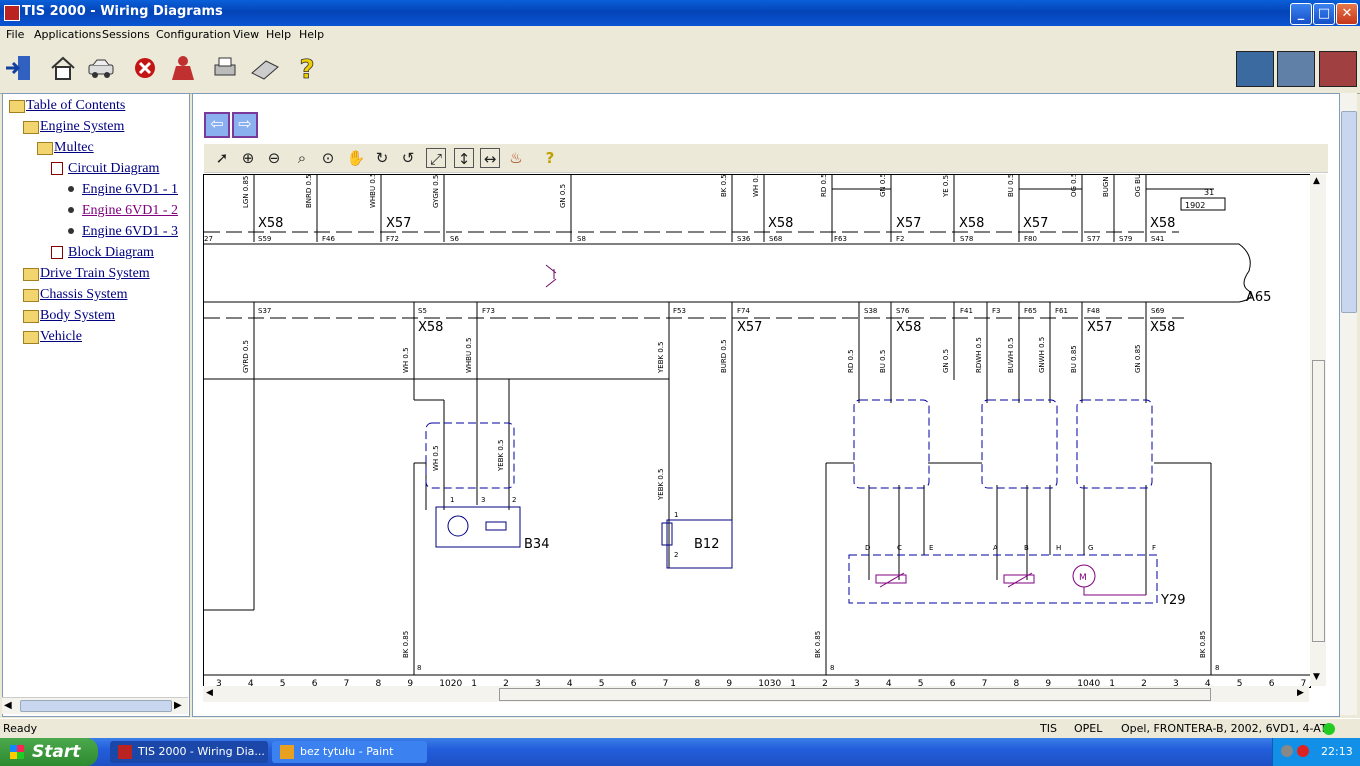 This screenshot has height=766, width=1360. What do you see at coordinates (676, 555) in the screenshot?
I see `pin-label: 2` at bounding box center [676, 555].